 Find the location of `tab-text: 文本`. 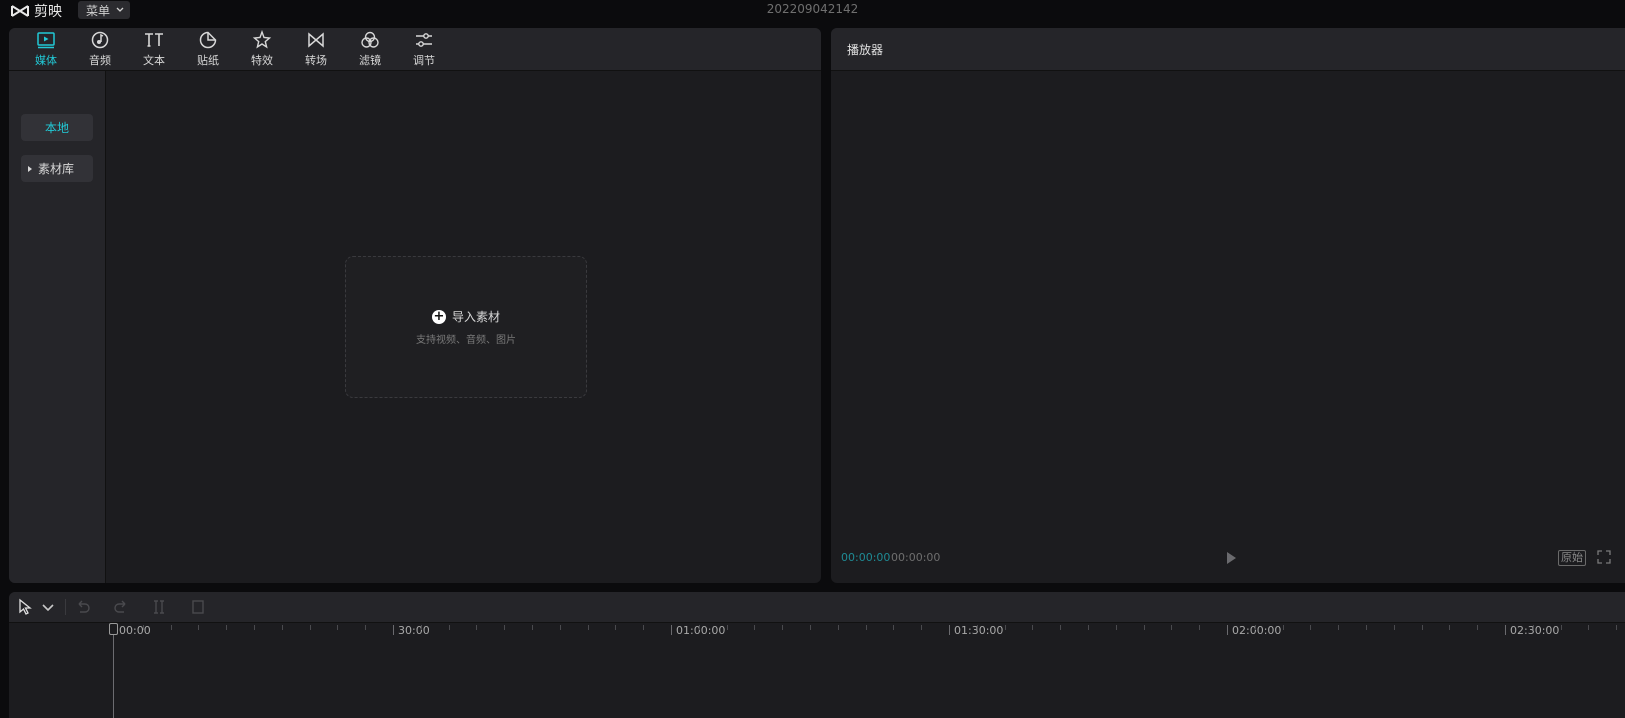

tab-text: 文本 is located at coordinates (154, 49).